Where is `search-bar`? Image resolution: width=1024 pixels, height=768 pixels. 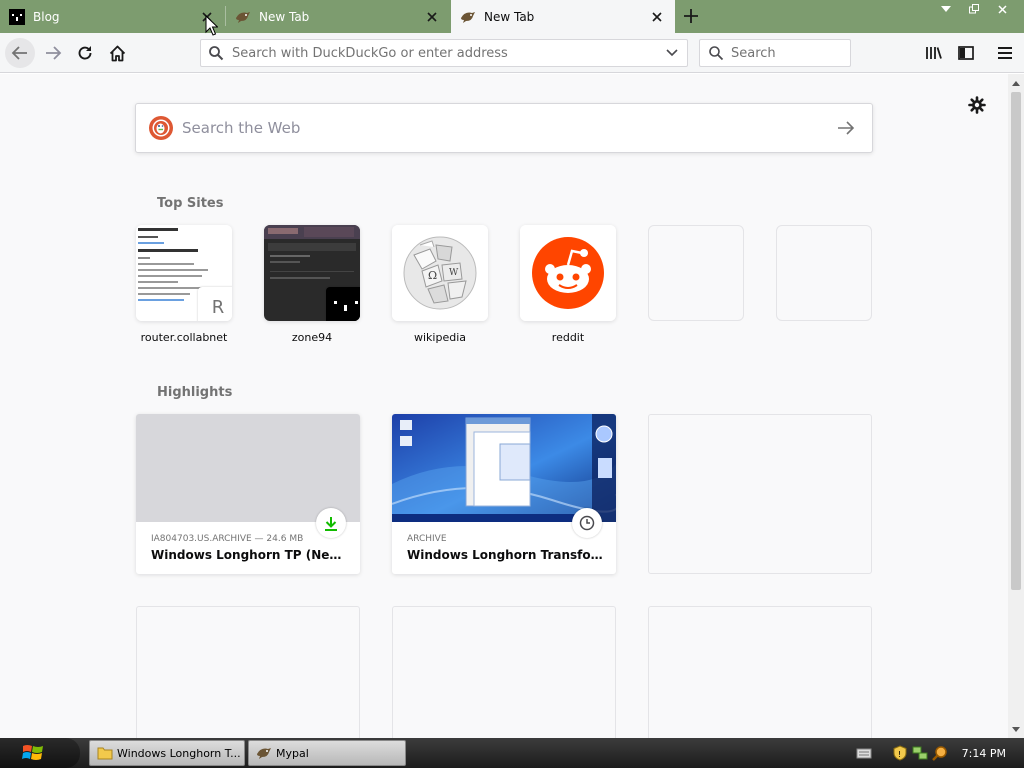
search-bar is located at coordinates (775, 53).